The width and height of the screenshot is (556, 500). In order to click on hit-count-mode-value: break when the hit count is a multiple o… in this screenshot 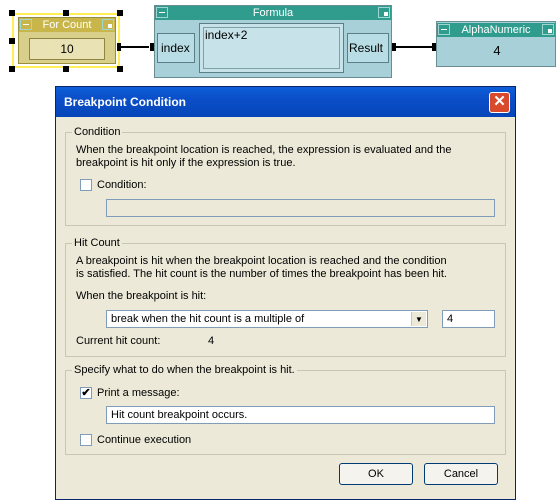, I will do `click(208, 319)`.